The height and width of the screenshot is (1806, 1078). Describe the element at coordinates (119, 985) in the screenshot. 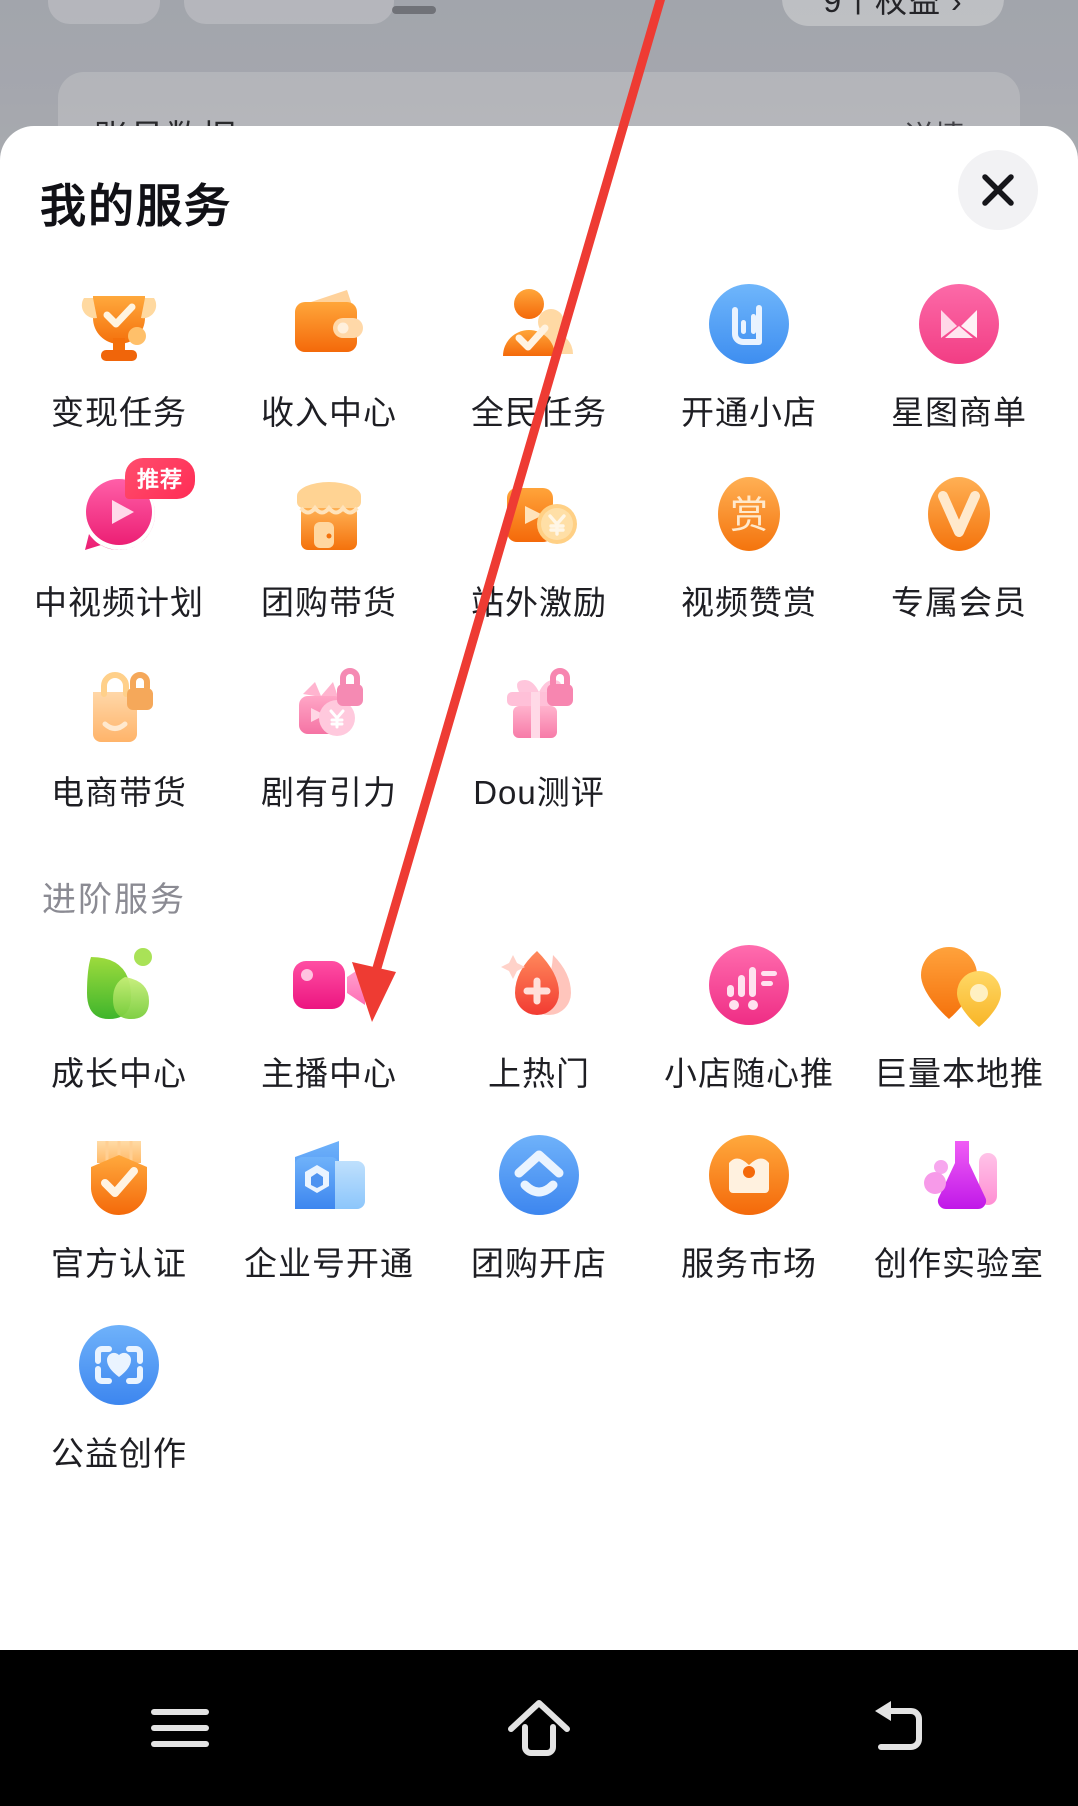

I see `leaf-growth-icon` at that location.